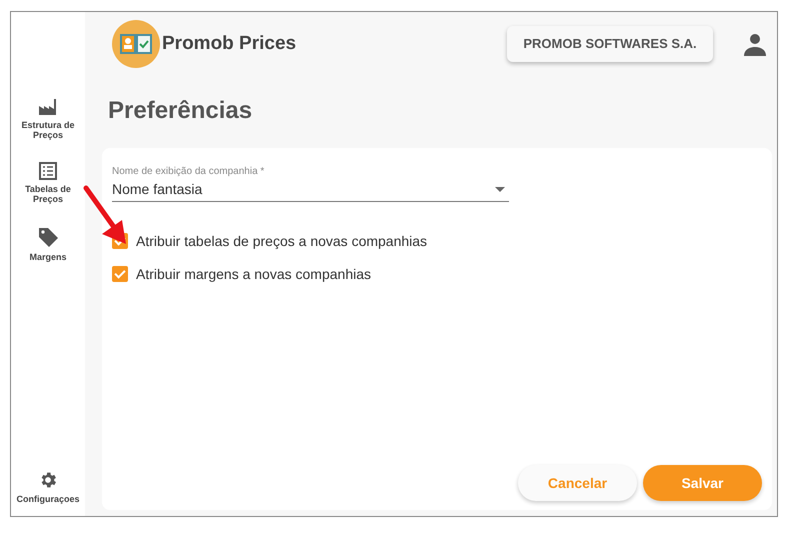 This screenshot has width=786, height=541. What do you see at coordinates (310, 184) in the screenshot?
I see `company-name-select: Nome de exibição da companhia * Nome fantasia` at bounding box center [310, 184].